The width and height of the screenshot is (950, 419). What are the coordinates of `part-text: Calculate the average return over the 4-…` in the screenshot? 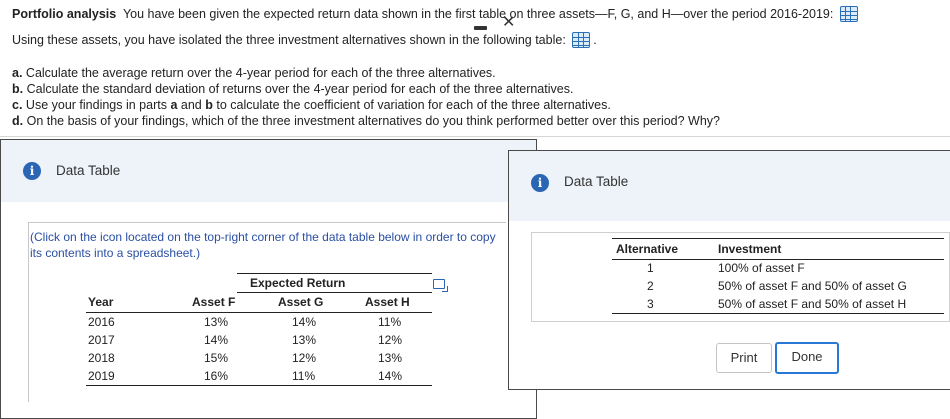 It's located at (260, 73).